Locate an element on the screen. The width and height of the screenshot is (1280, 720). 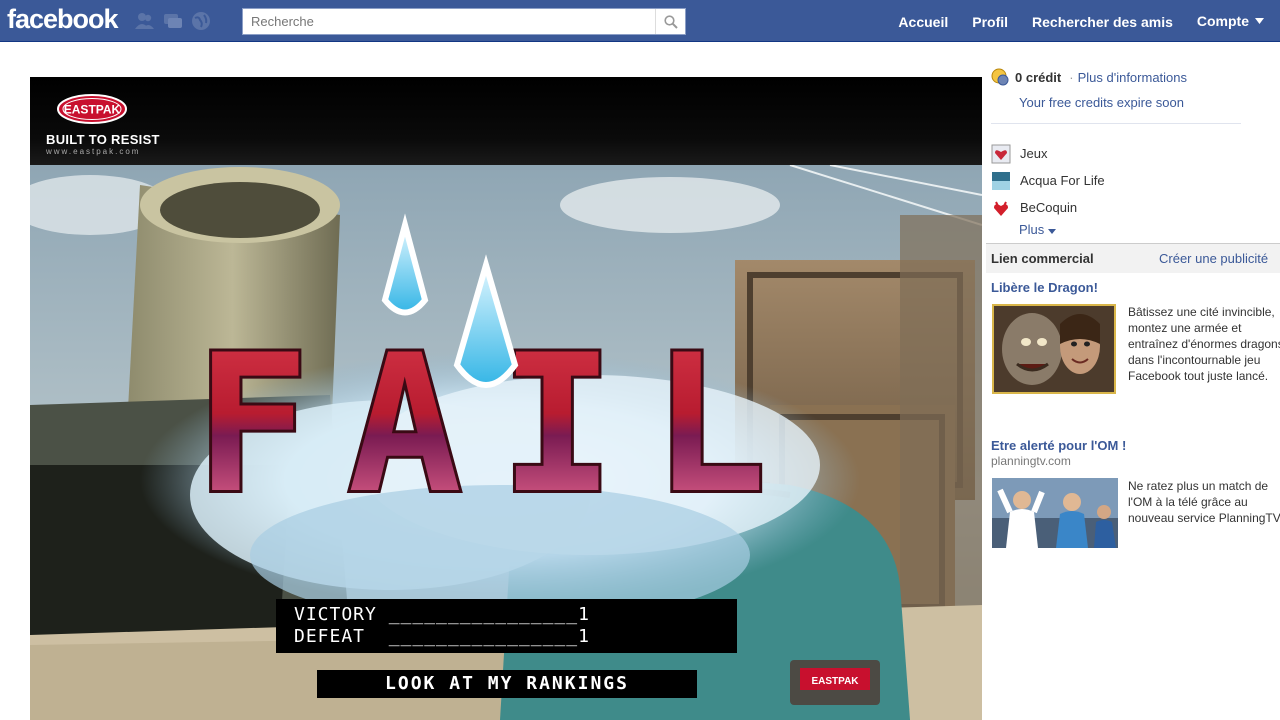
brand-tagline: BUILT TO RESIST is located at coordinates (103, 139).